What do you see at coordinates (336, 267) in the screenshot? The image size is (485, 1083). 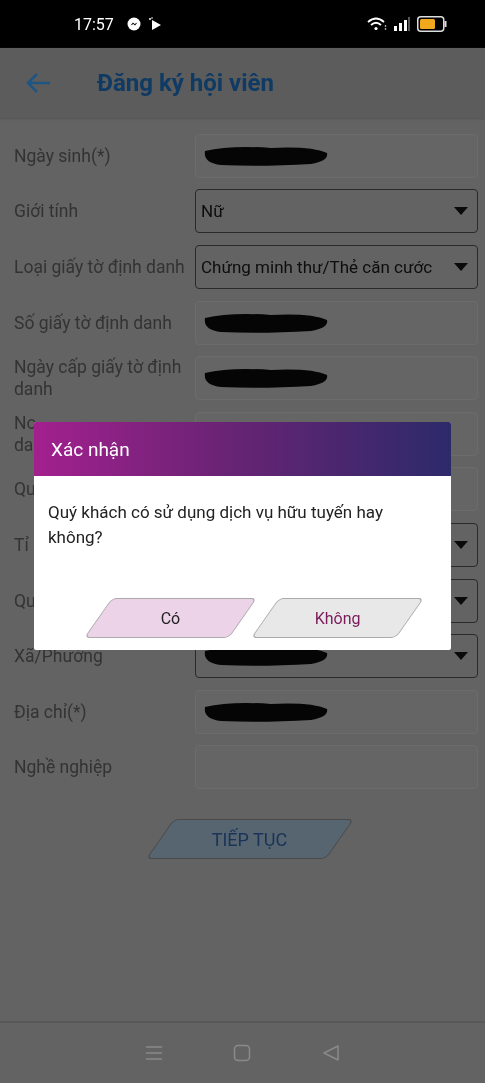 I see `dropdown-field: Chứng minh thư/Thẻ căn cước` at bounding box center [336, 267].